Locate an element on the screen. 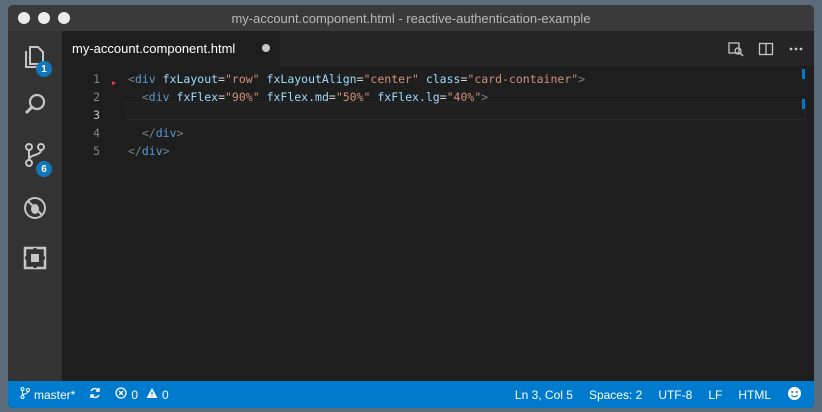 The width and height of the screenshot is (822, 412). feedback-smiley-icon is located at coordinates (794, 395).